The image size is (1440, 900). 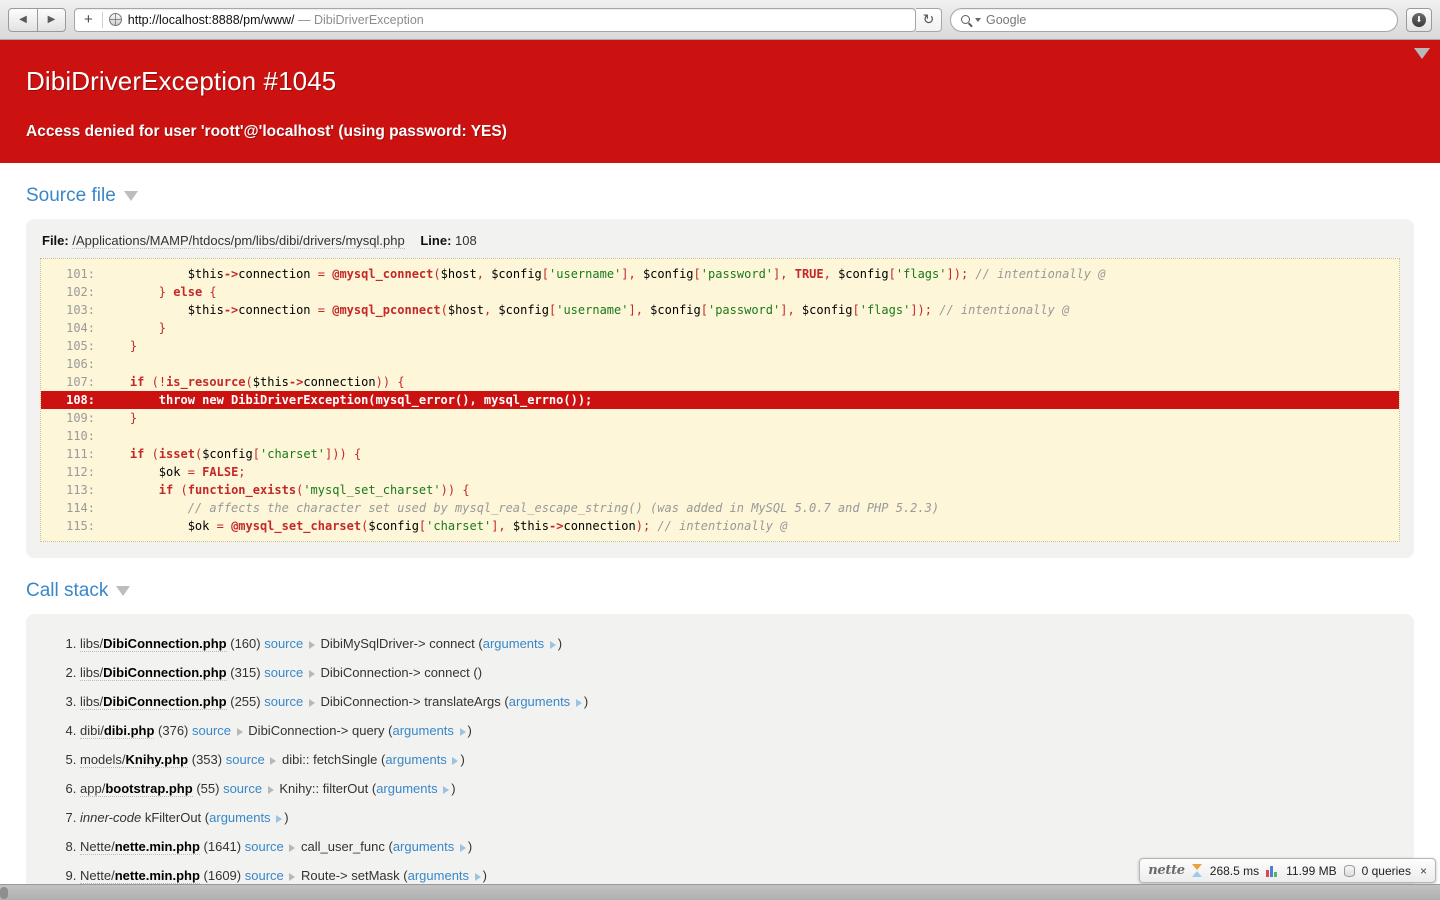 What do you see at coordinates (350, 875) in the screenshot?
I see `frame-call: Route-> setMask` at bounding box center [350, 875].